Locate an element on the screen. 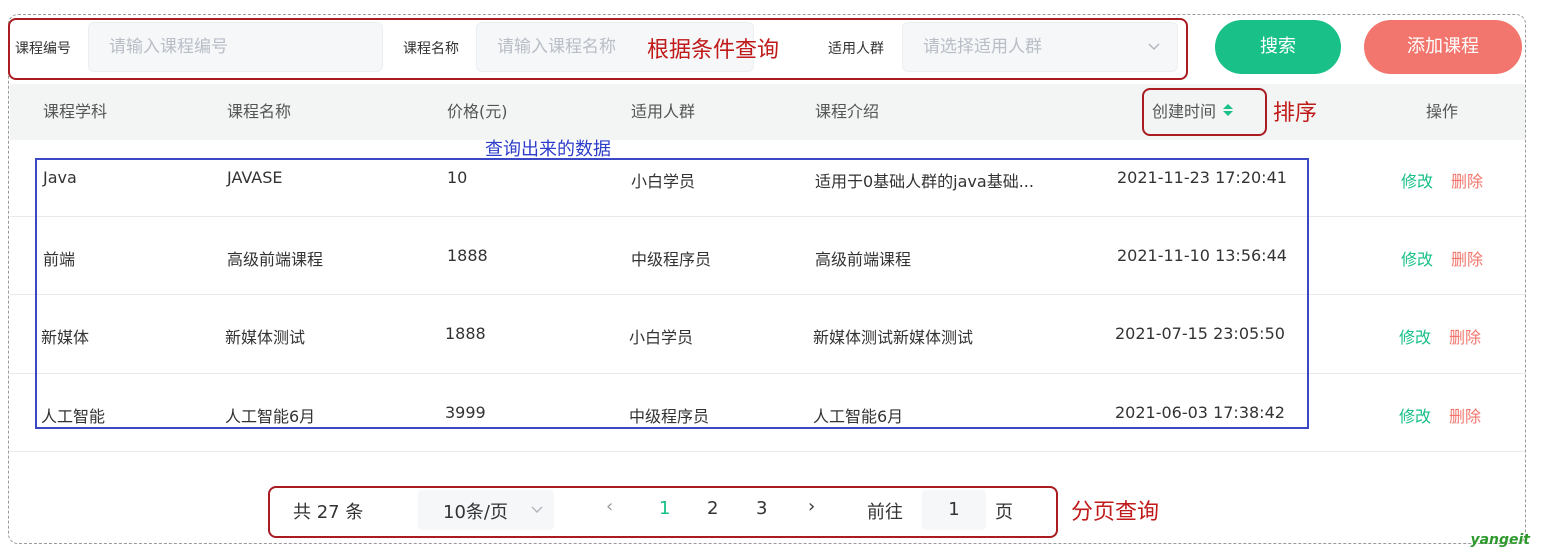  header-intro: 课程介绍 is located at coordinates (847, 111).